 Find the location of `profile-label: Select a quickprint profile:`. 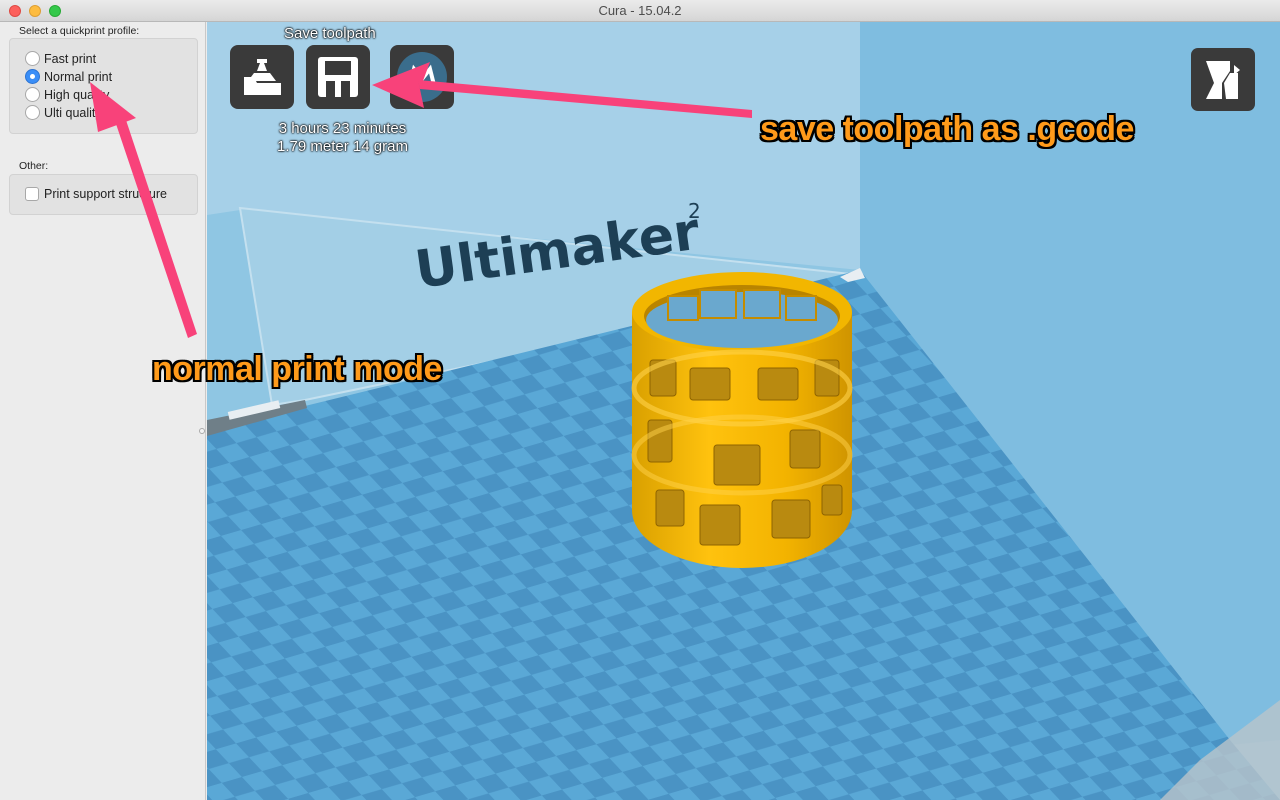

profile-label: Select a quickprint profile: is located at coordinates (79, 31).